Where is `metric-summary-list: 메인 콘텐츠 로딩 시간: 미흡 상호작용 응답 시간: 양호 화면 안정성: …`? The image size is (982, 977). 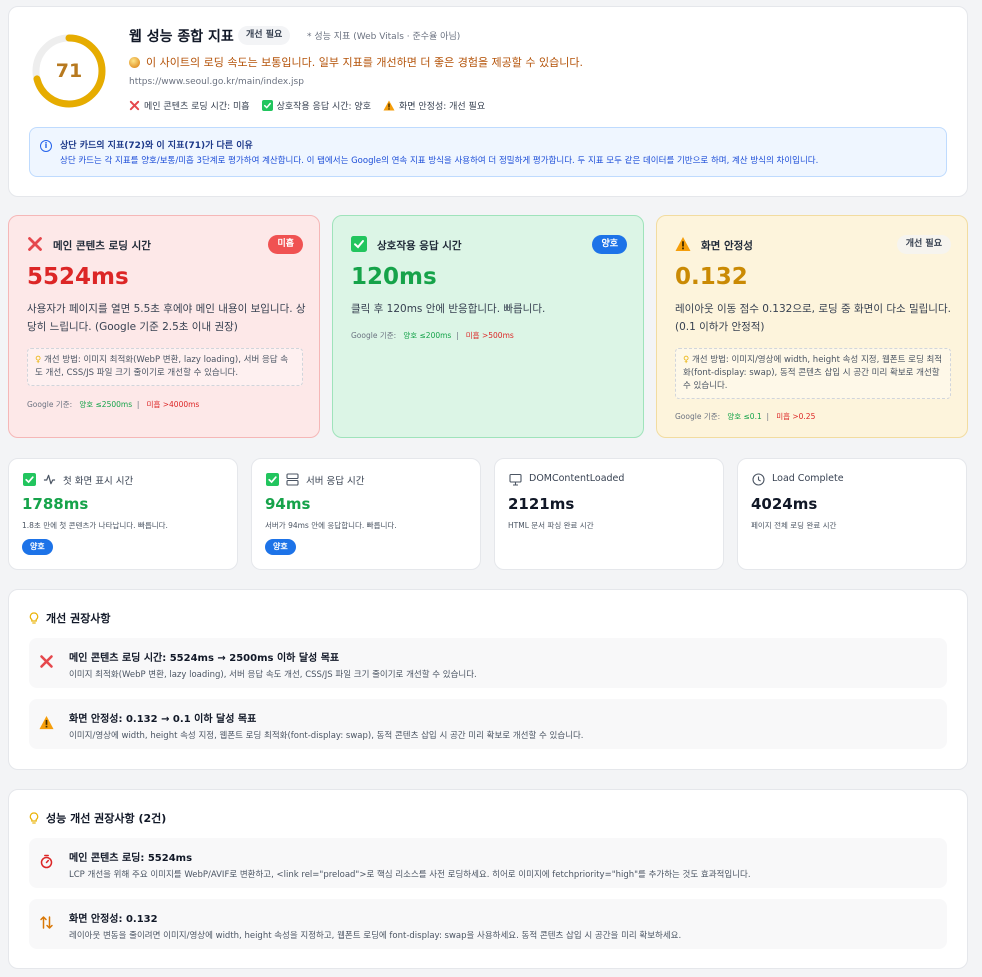 metric-summary-list: 메인 콘텐츠 로딩 시간: 미흡 상호작용 응답 시간: 양호 화면 안정성: … is located at coordinates (307, 105).